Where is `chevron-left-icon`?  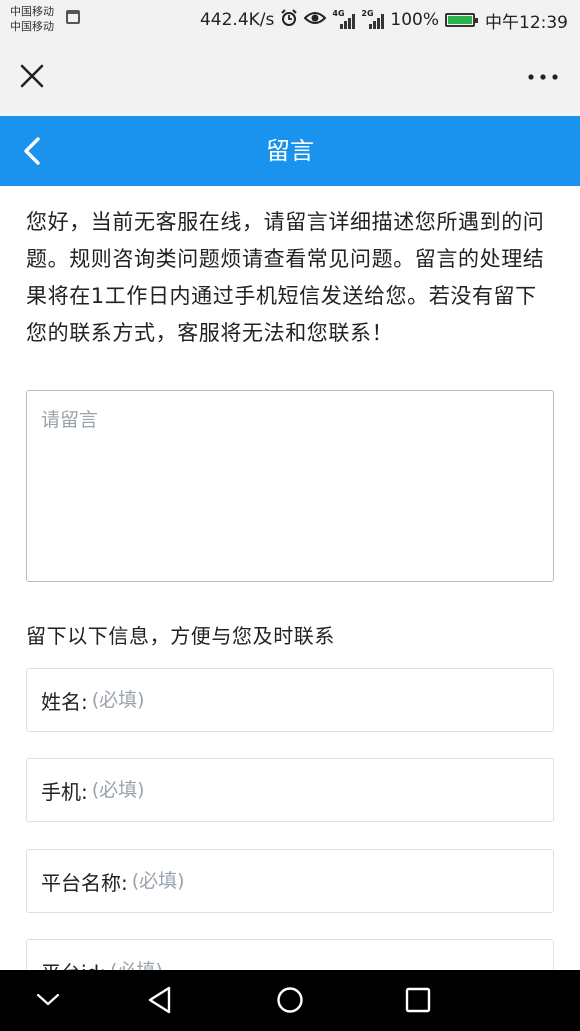 chevron-left-icon is located at coordinates (32, 151).